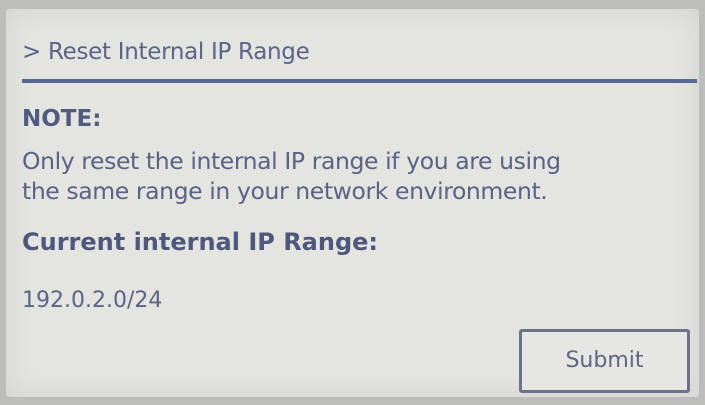 The height and width of the screenshot is (405, 705). What do you see at coordinates (604, 361) in the screenshot?
I see `submit-button: Submit` at bounding box center [604, 361].